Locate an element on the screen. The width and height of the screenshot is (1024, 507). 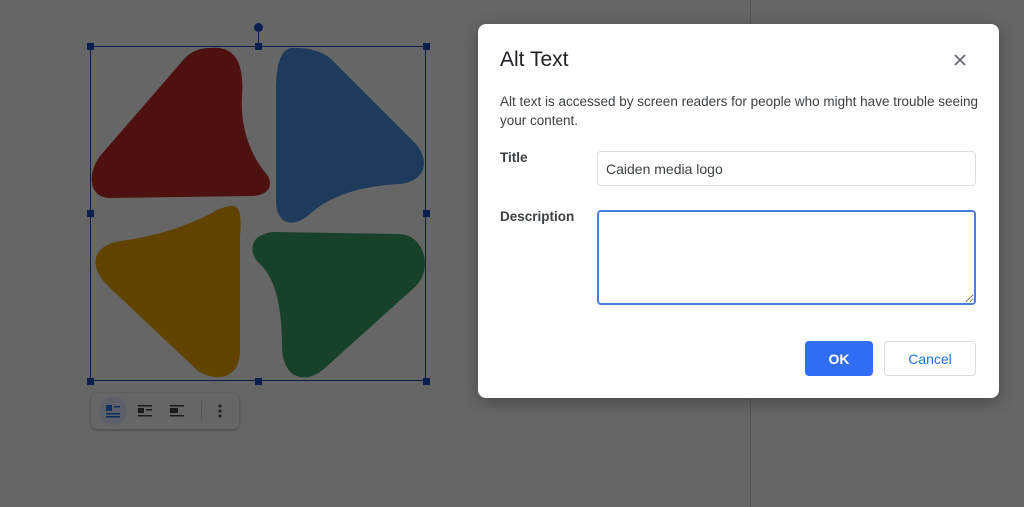
description-label: Description is located at coordinates (537, 216).